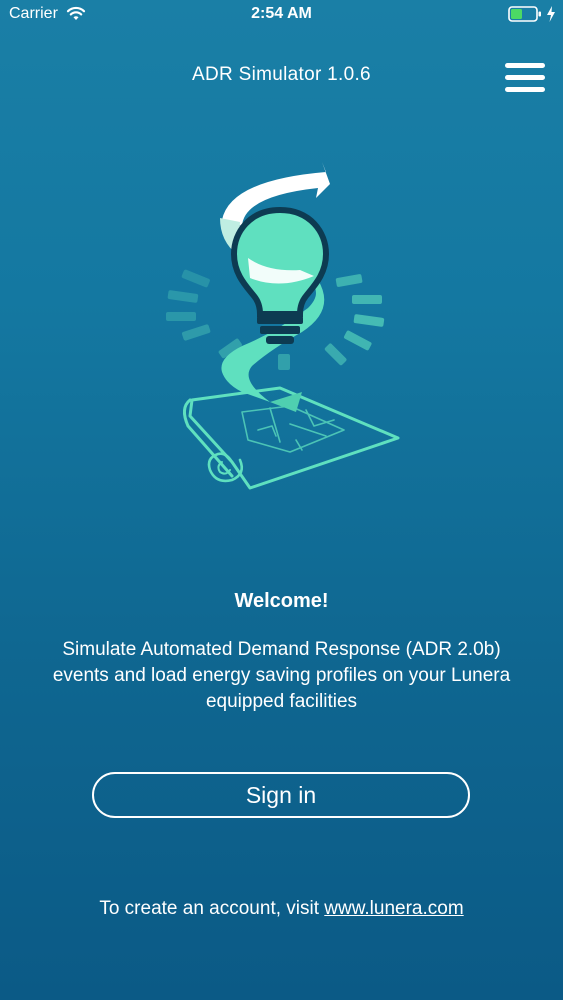 This screenshot has width=563, height=1000. Describe the element at coordinates (524, 14) in the screenshot. I see `battery-icon` at that location.